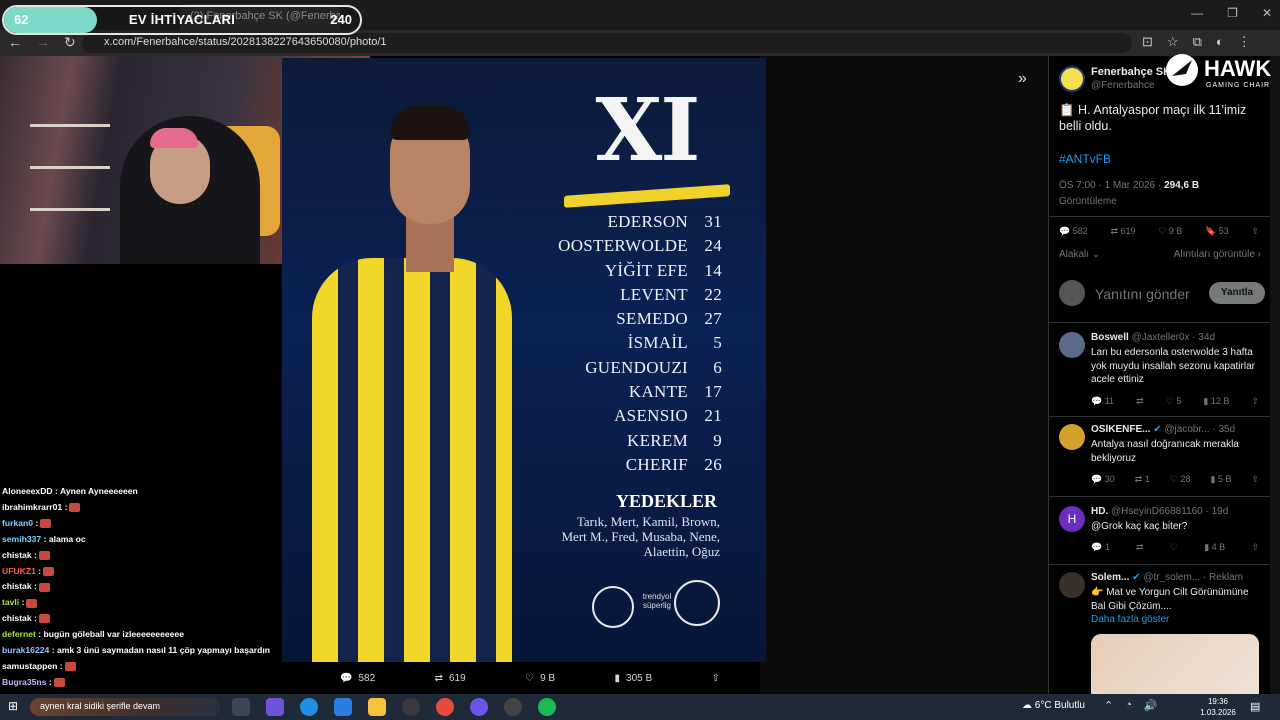 This screenshot has height=720, width=1280. What do you see at coordinates (1072, 585) in the screenshot?
I see `ad-avatar` at bounding box center [1072, 585].